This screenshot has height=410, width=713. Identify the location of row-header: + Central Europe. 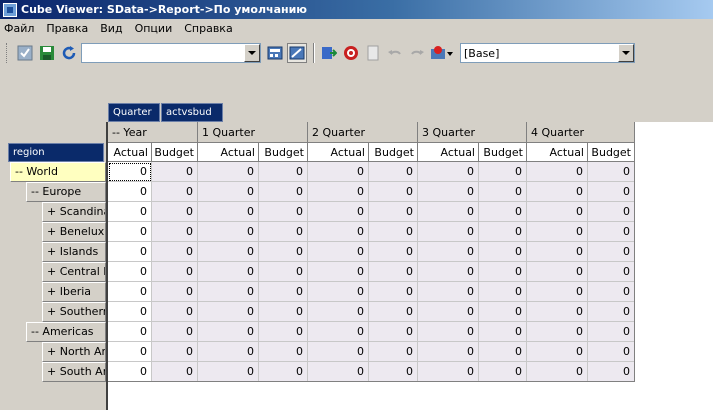
(74, 272).